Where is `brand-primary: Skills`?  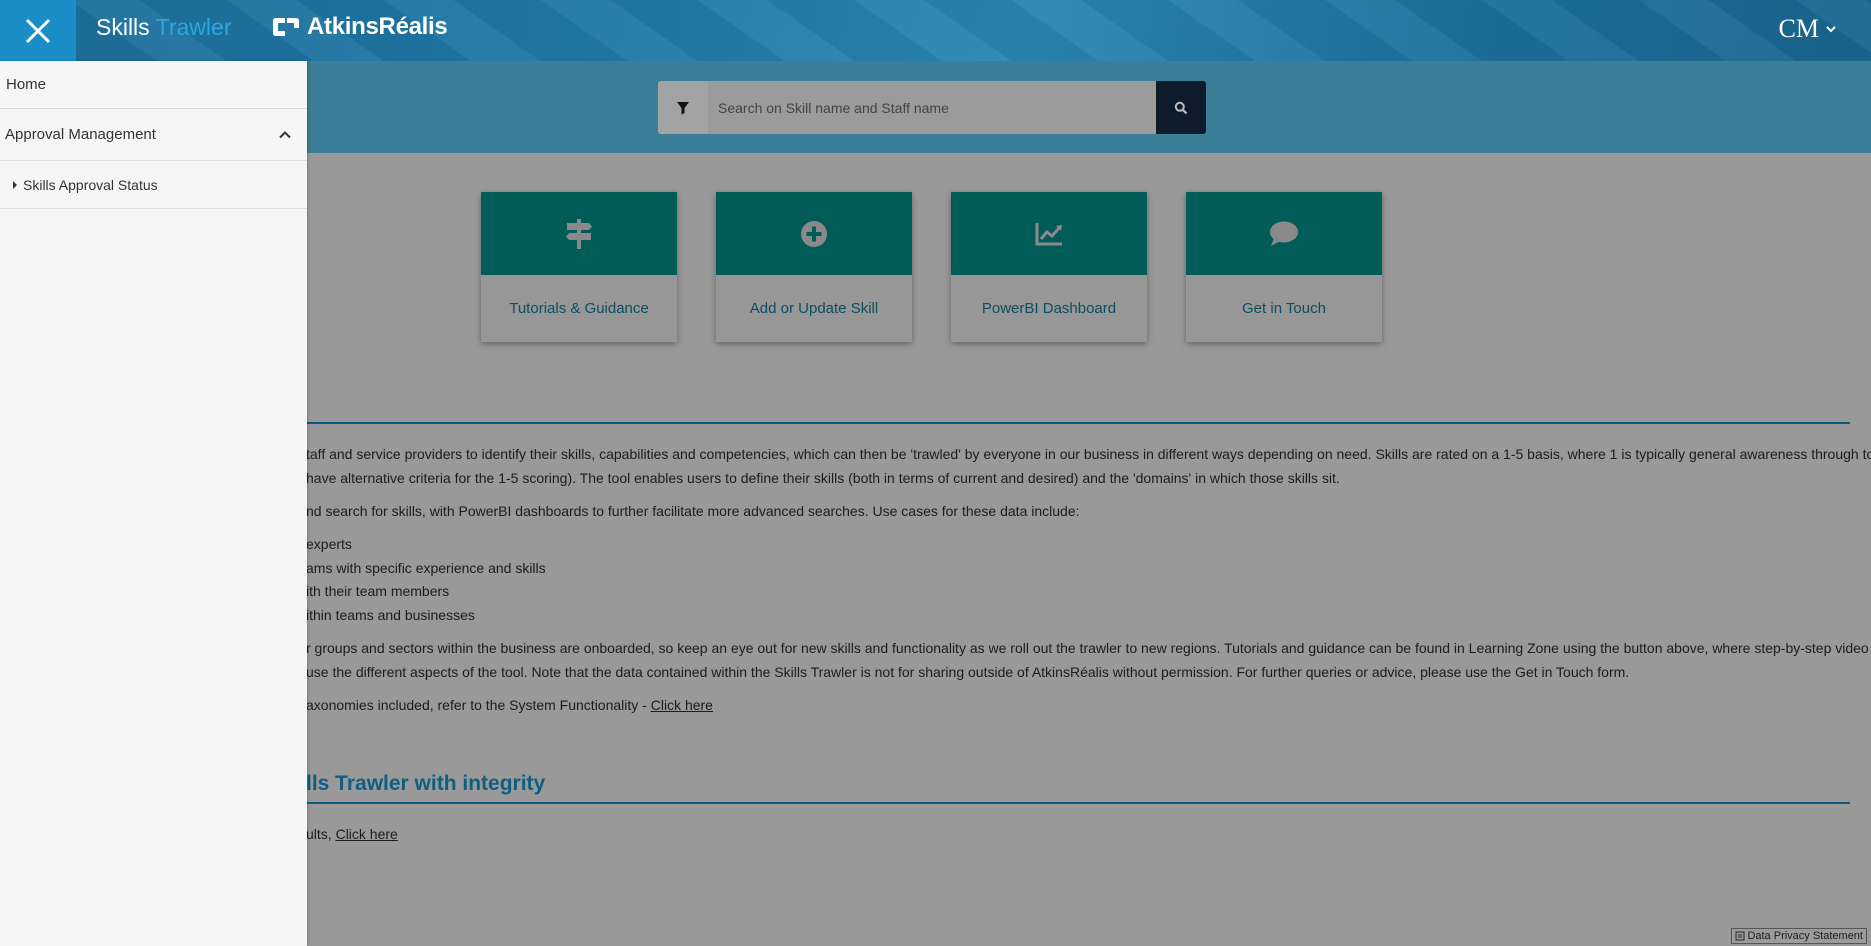
brand-primary: Skills is located at coordinates (123, 27).